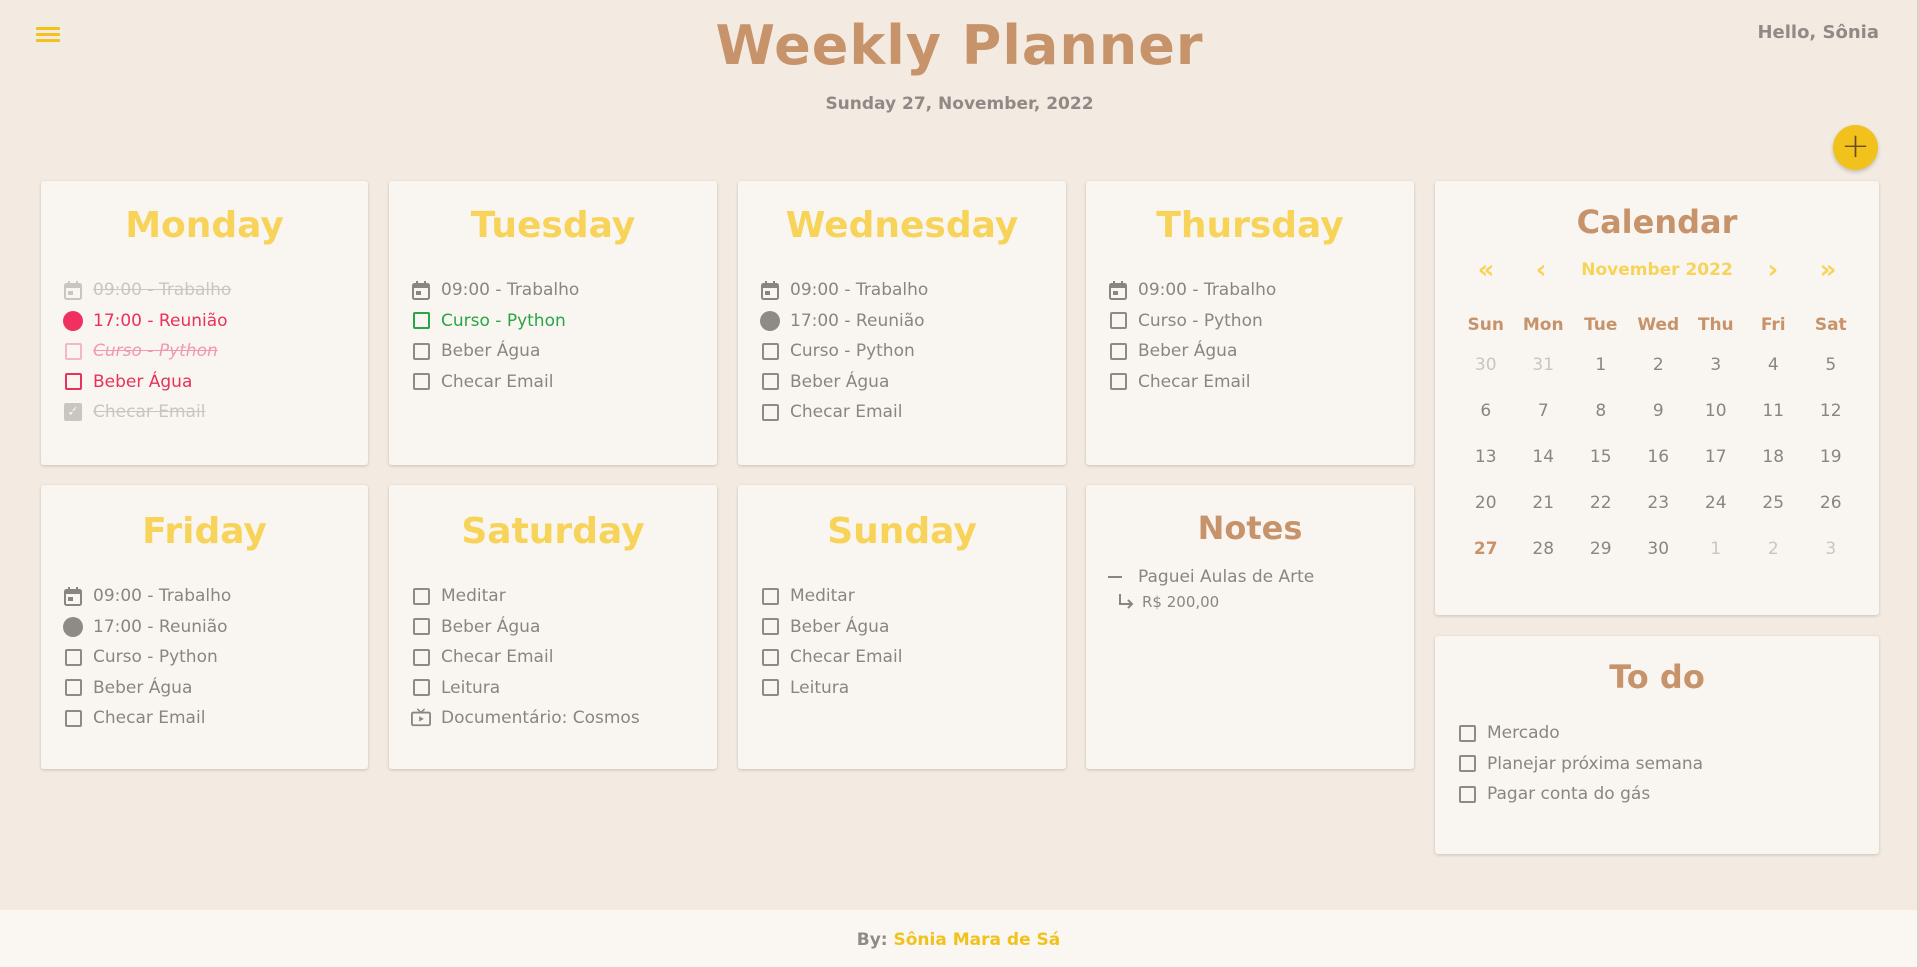 Image resolution: width=1919 pixels, height=967 pixels. I want to click on add-button: +, so click(1855, 147).